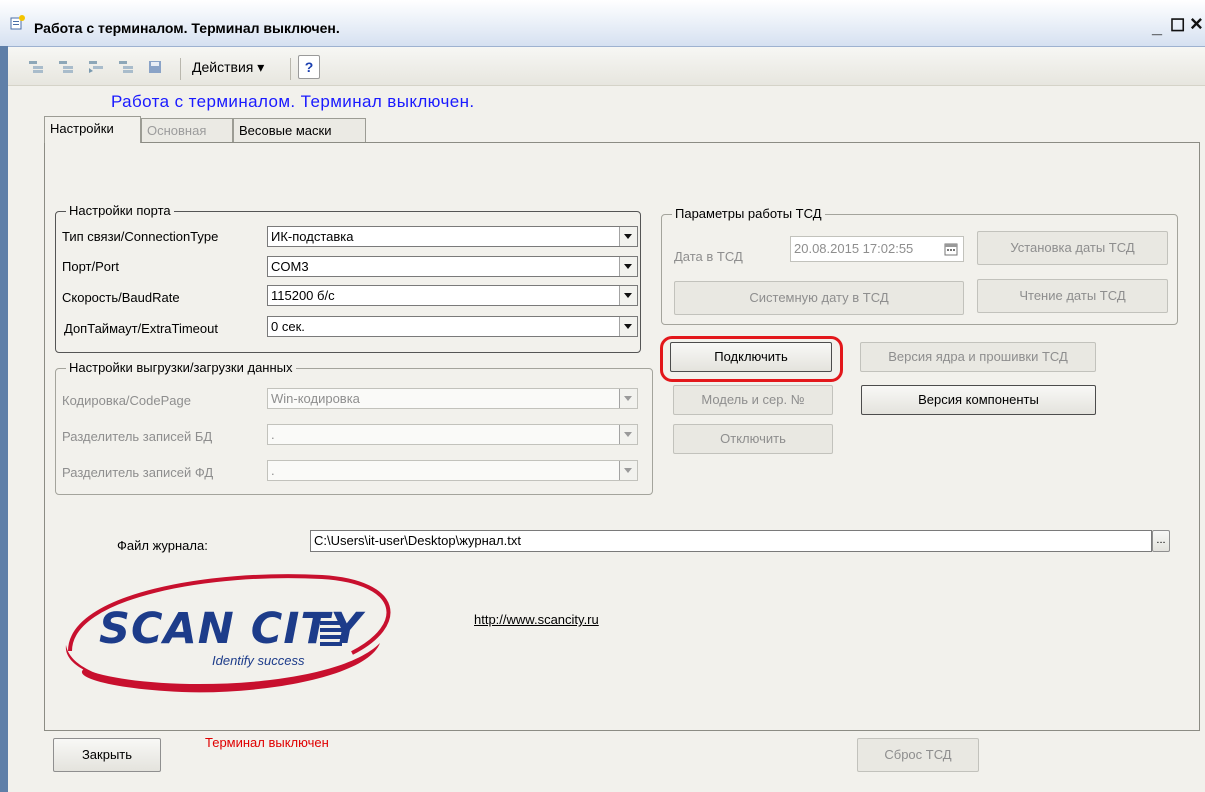  Describe the element at coordinates (452, 326) in the screenshot. I see `extra-timeout-select: 0 сек.` at that location.